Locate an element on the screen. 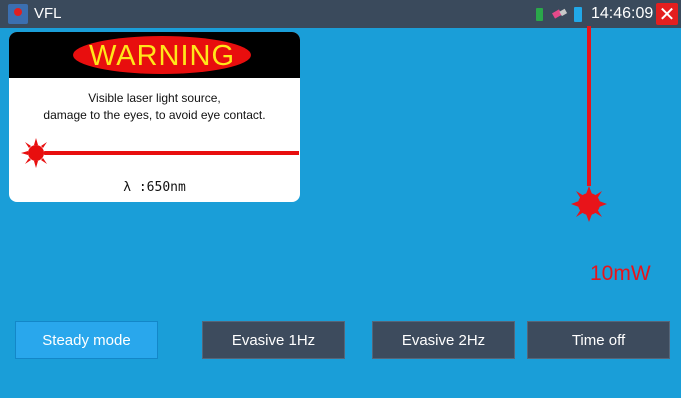 The width and height of the screenshot is (681, 398). app-title: VFL is located at coordinates (48, 13).